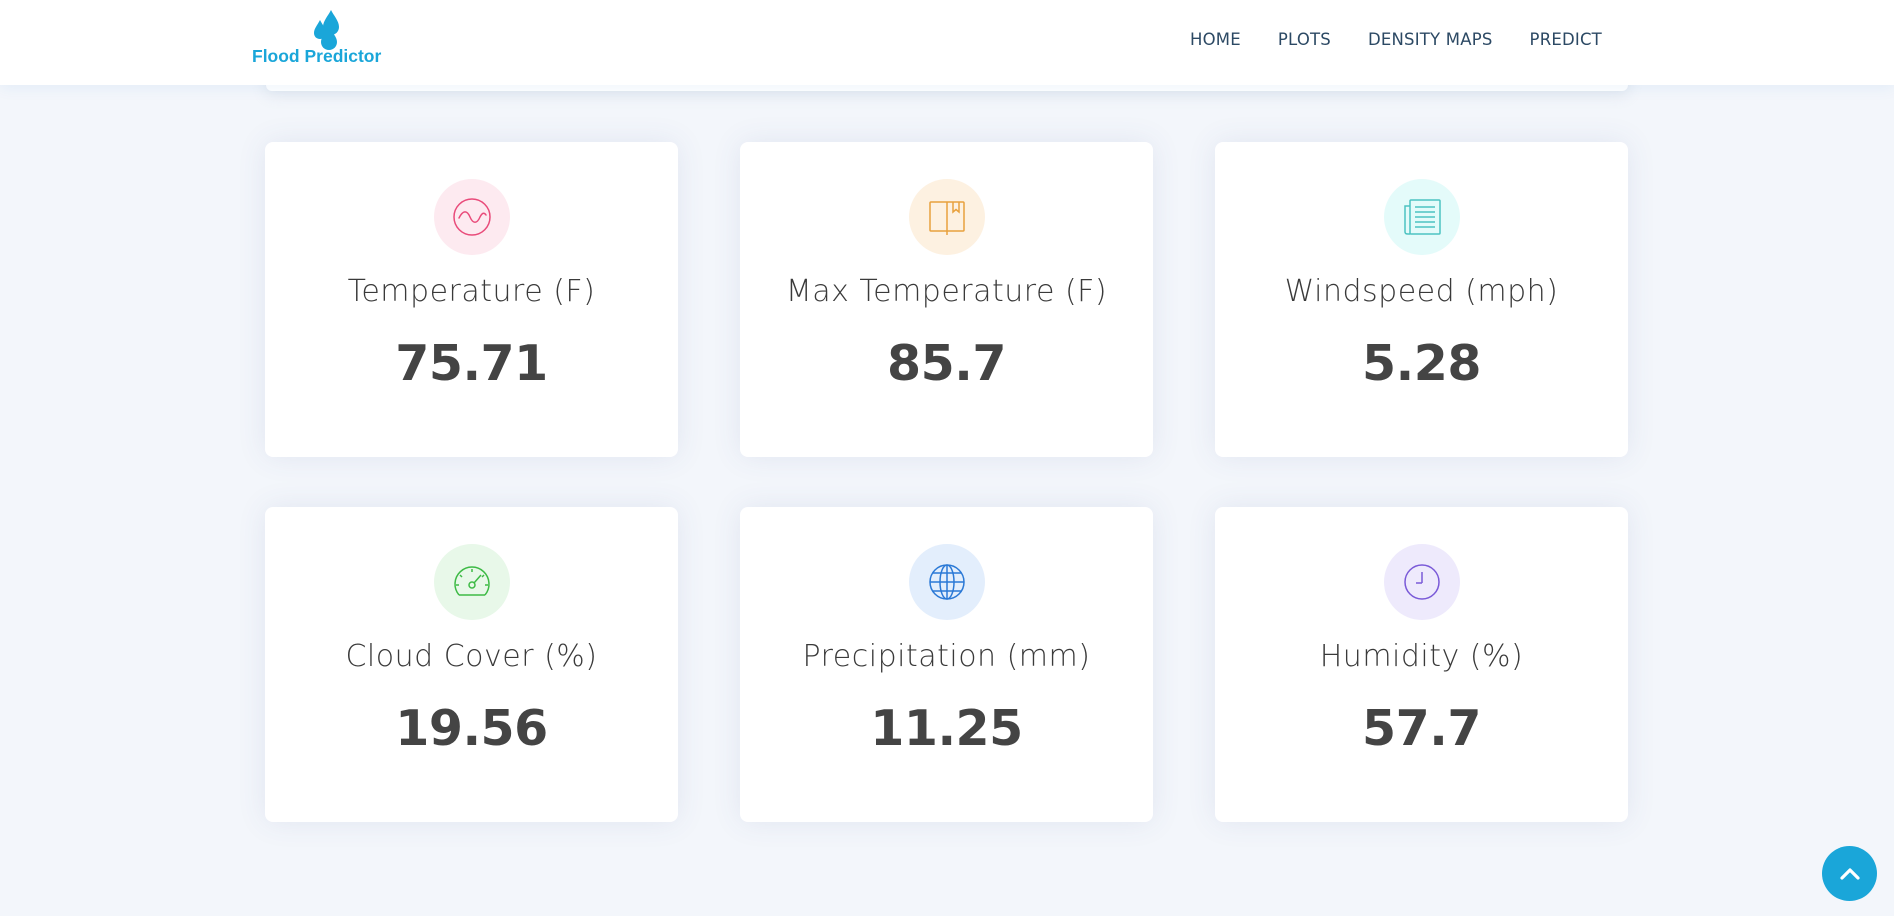  Describe the element at coordinates (1430, 39) in the screenshot. I see `nav-density-maps: DENSITY MAPS` at that location.